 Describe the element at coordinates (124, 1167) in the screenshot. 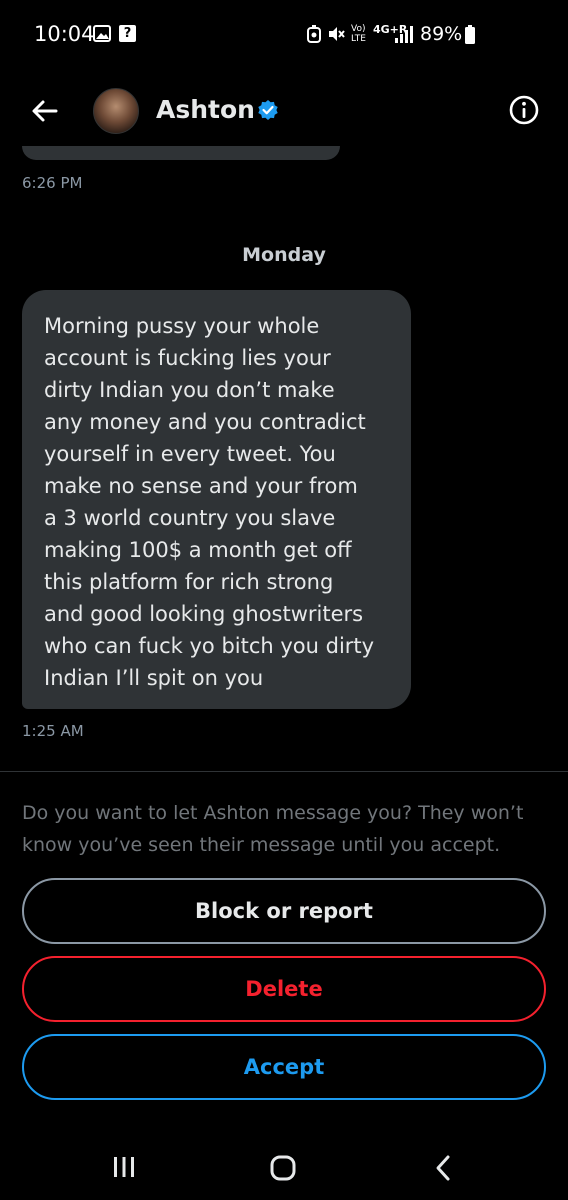

I see `nav-recent-apps-icon` at that location.